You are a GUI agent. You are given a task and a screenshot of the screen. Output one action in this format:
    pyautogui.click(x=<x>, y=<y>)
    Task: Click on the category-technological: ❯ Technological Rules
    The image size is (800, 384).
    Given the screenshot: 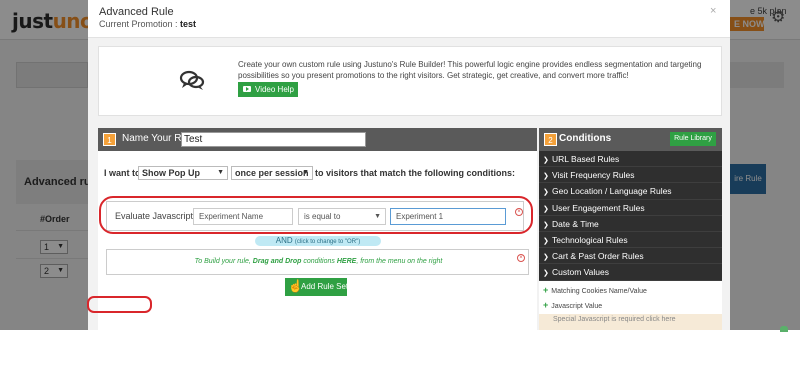 What is the action you would take?
    pyautogui.click(x=630, y=240)
    